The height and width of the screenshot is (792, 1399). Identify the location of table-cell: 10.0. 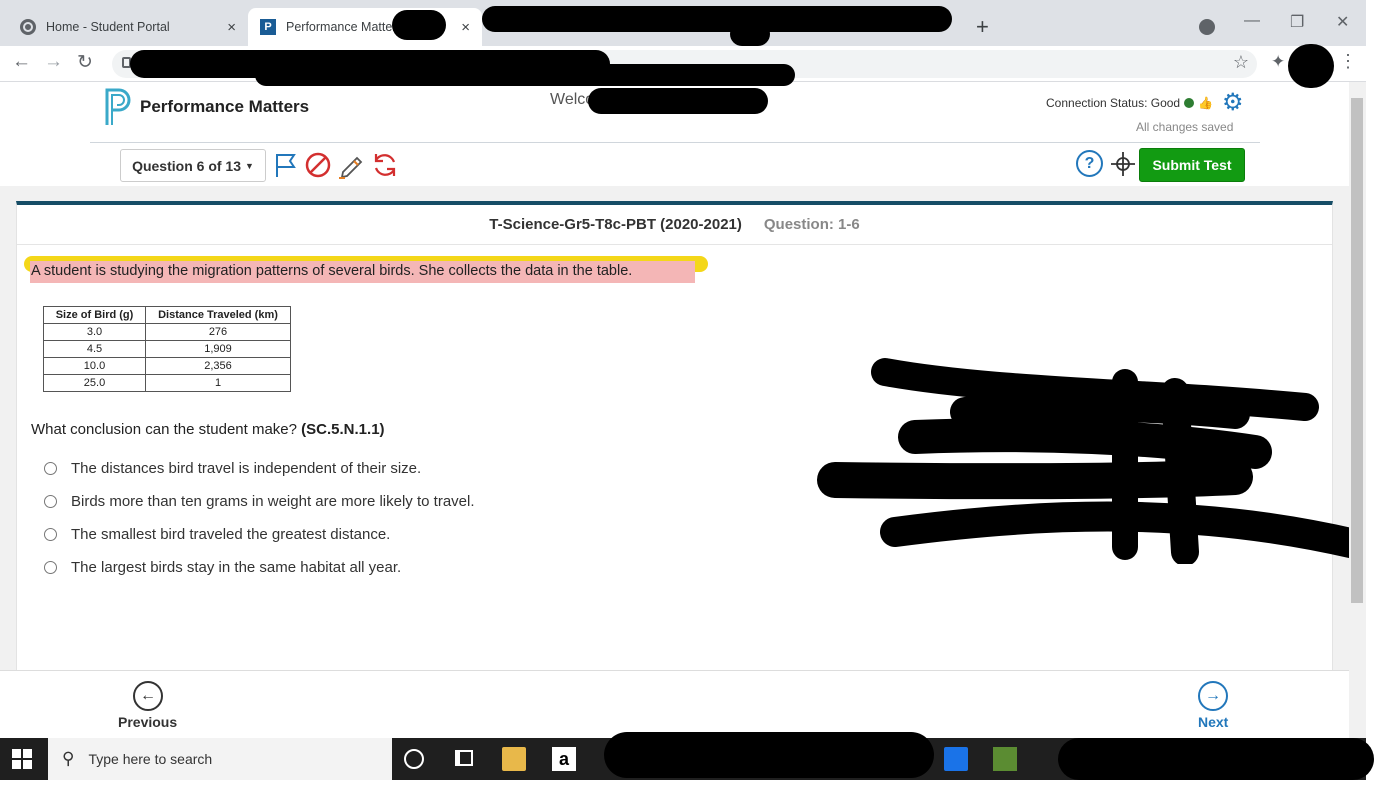
(94, 366).